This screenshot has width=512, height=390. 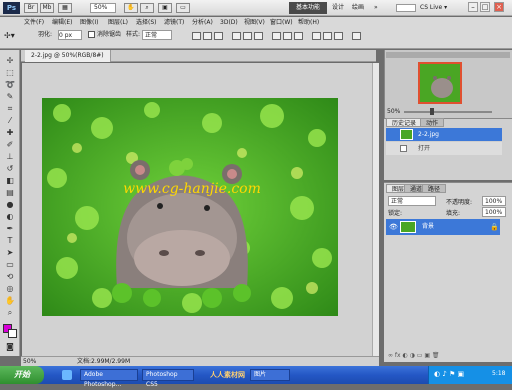 What do you see at coordinates (229, 23) in the screenshot?
I see `menu-3d: 3D(D)` at bounding box center [229, 23].